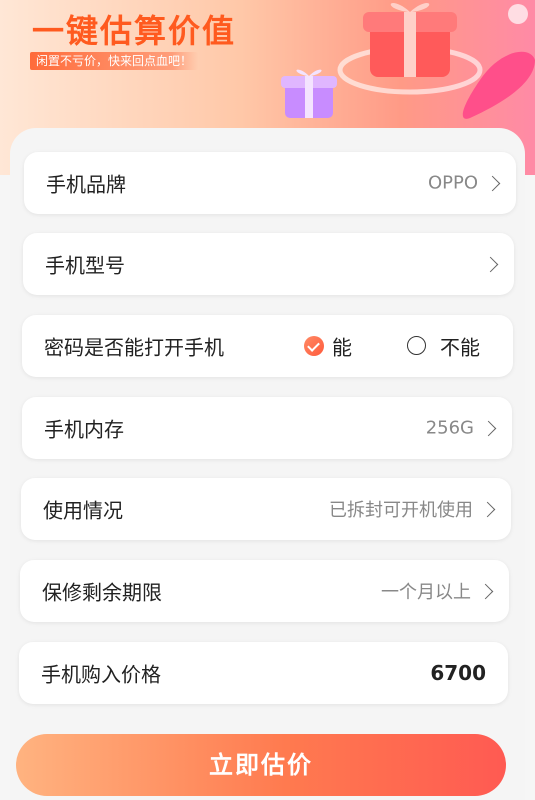  What do you see at coordinates (270, 183) in the screenshot?
I see `brand-row: 手机品牌 OPPO` at bounding box center [270, 183].